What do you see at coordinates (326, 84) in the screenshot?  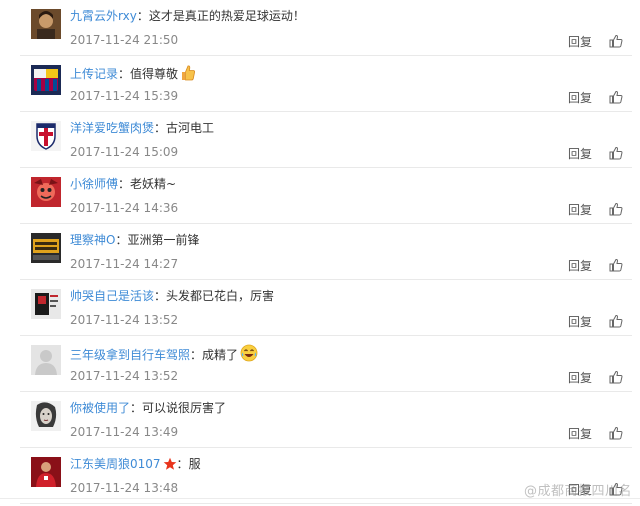 I see `comment-item: 上传记录：值得尊敬 2017-11-24 15:39 回复` at bounding box center [326, 84].